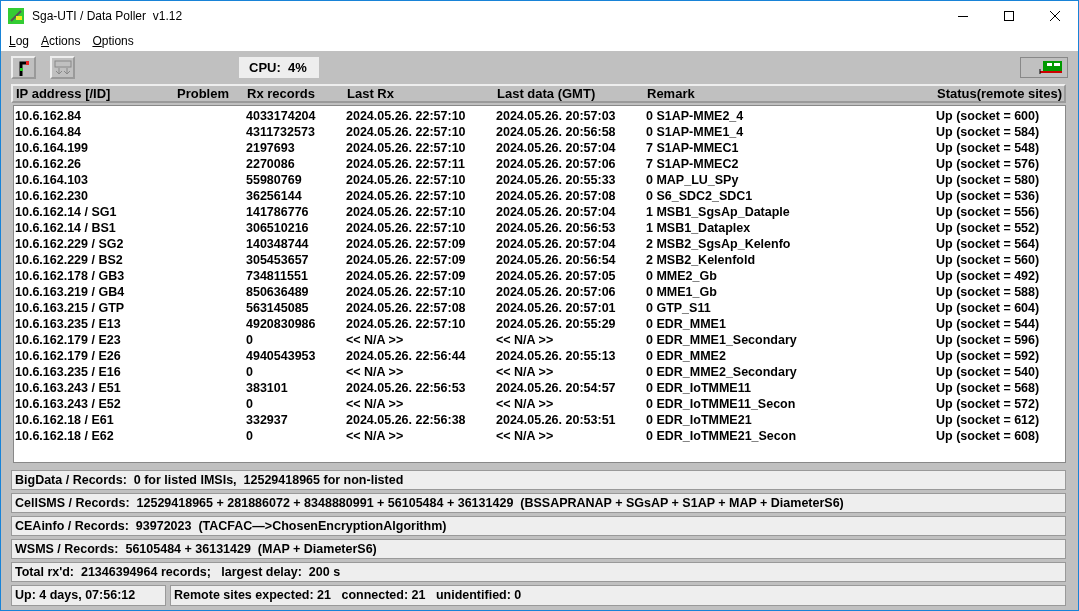 The height and width of the screenshot is (611, 1079). I want to click on table-cell-text: 7 S1AP-MMEC1, so click(693, 148).